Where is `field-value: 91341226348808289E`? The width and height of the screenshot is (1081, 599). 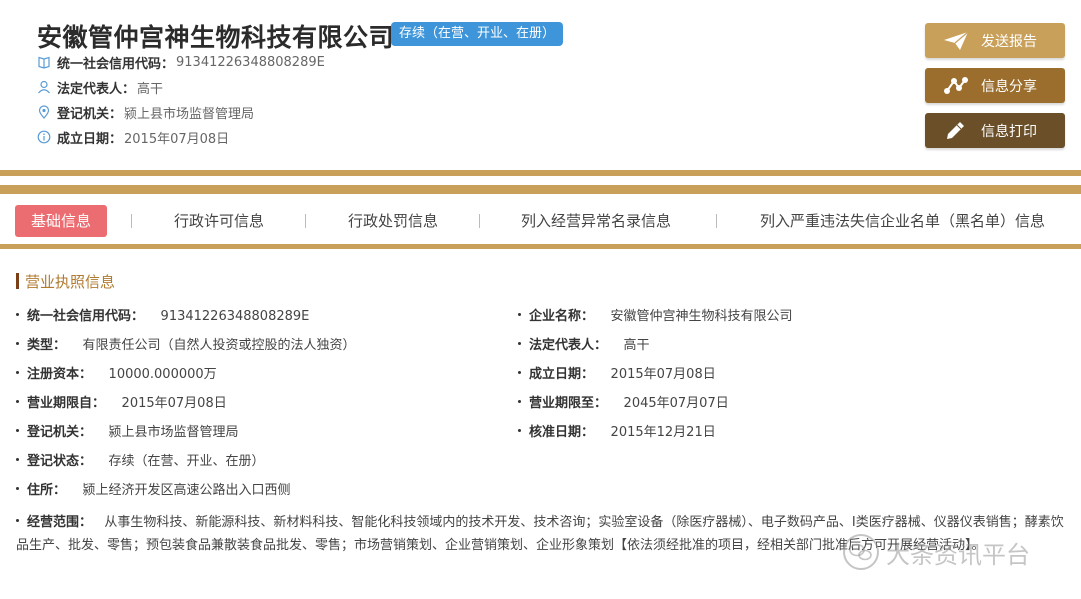
field-value: 91341226348808289E is located at coordinates (235, 316).